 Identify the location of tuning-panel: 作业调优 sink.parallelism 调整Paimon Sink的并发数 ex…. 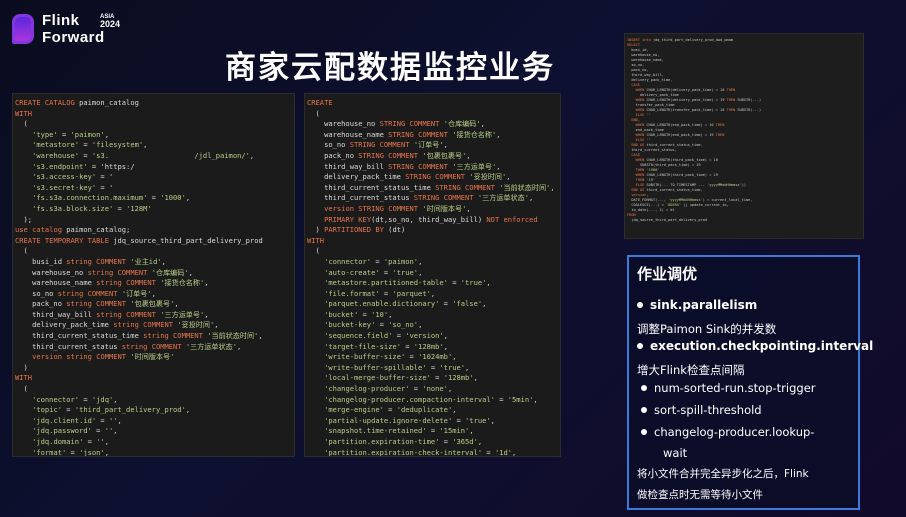
(750, 382).